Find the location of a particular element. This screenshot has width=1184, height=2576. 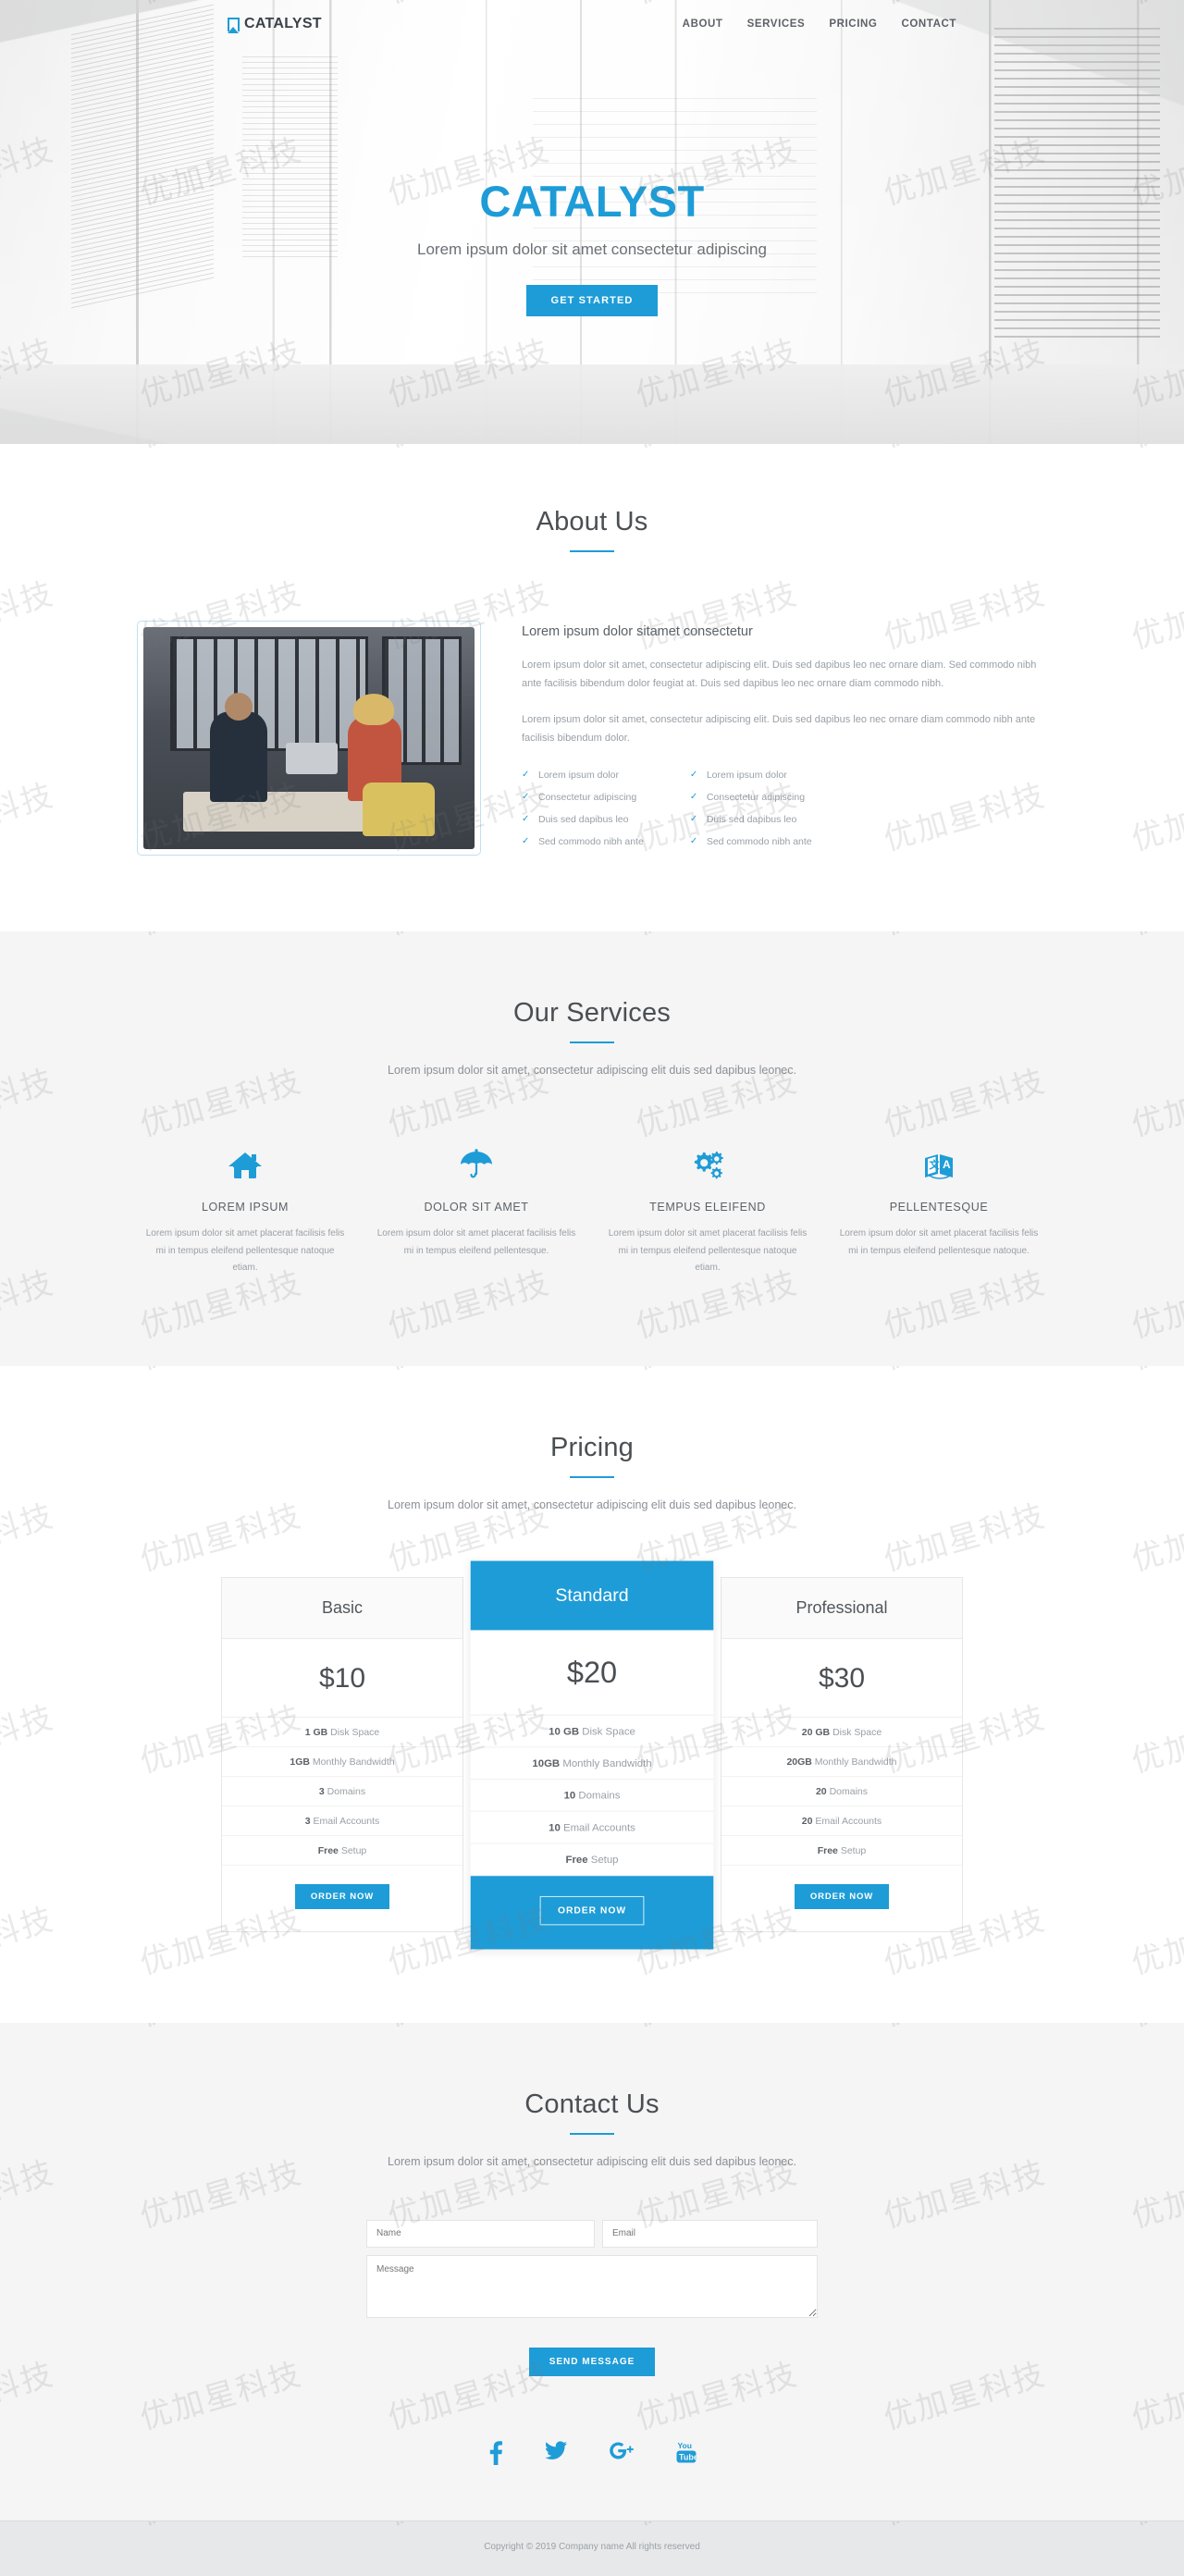

nav-item-pricing: PRICING is located at coordinates (853, 24).